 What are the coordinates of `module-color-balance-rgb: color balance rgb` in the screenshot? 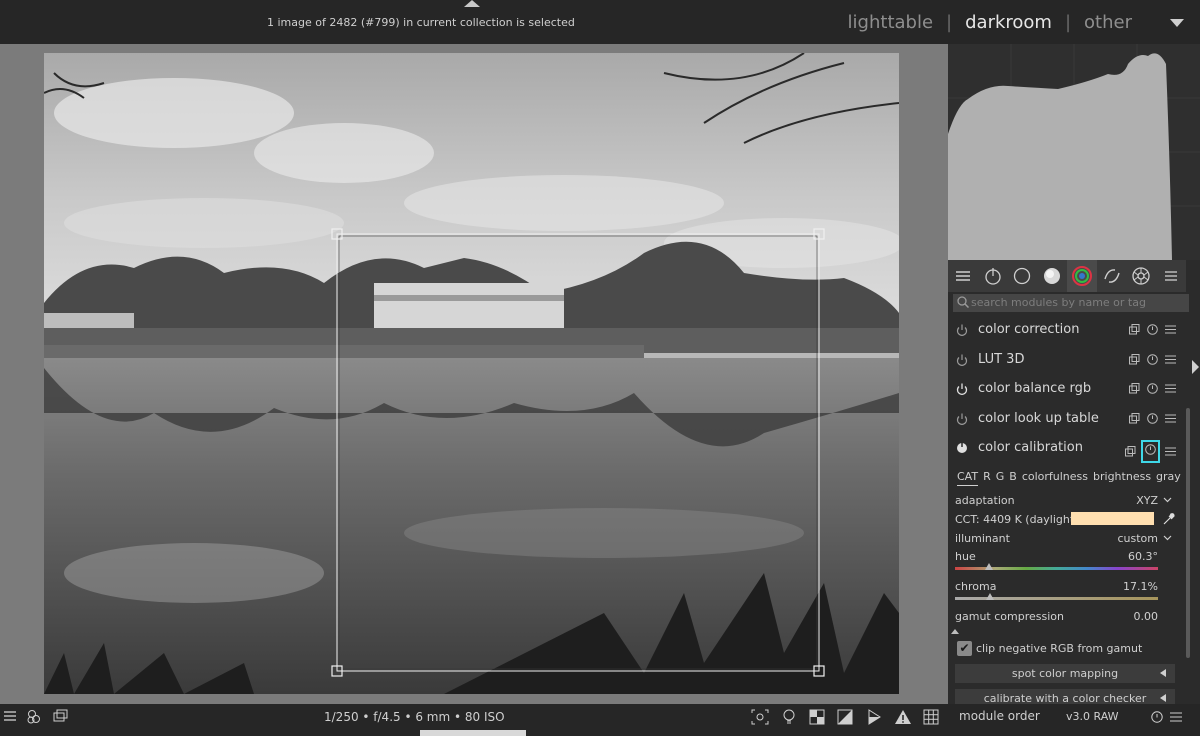 It's located at (1066, 390).